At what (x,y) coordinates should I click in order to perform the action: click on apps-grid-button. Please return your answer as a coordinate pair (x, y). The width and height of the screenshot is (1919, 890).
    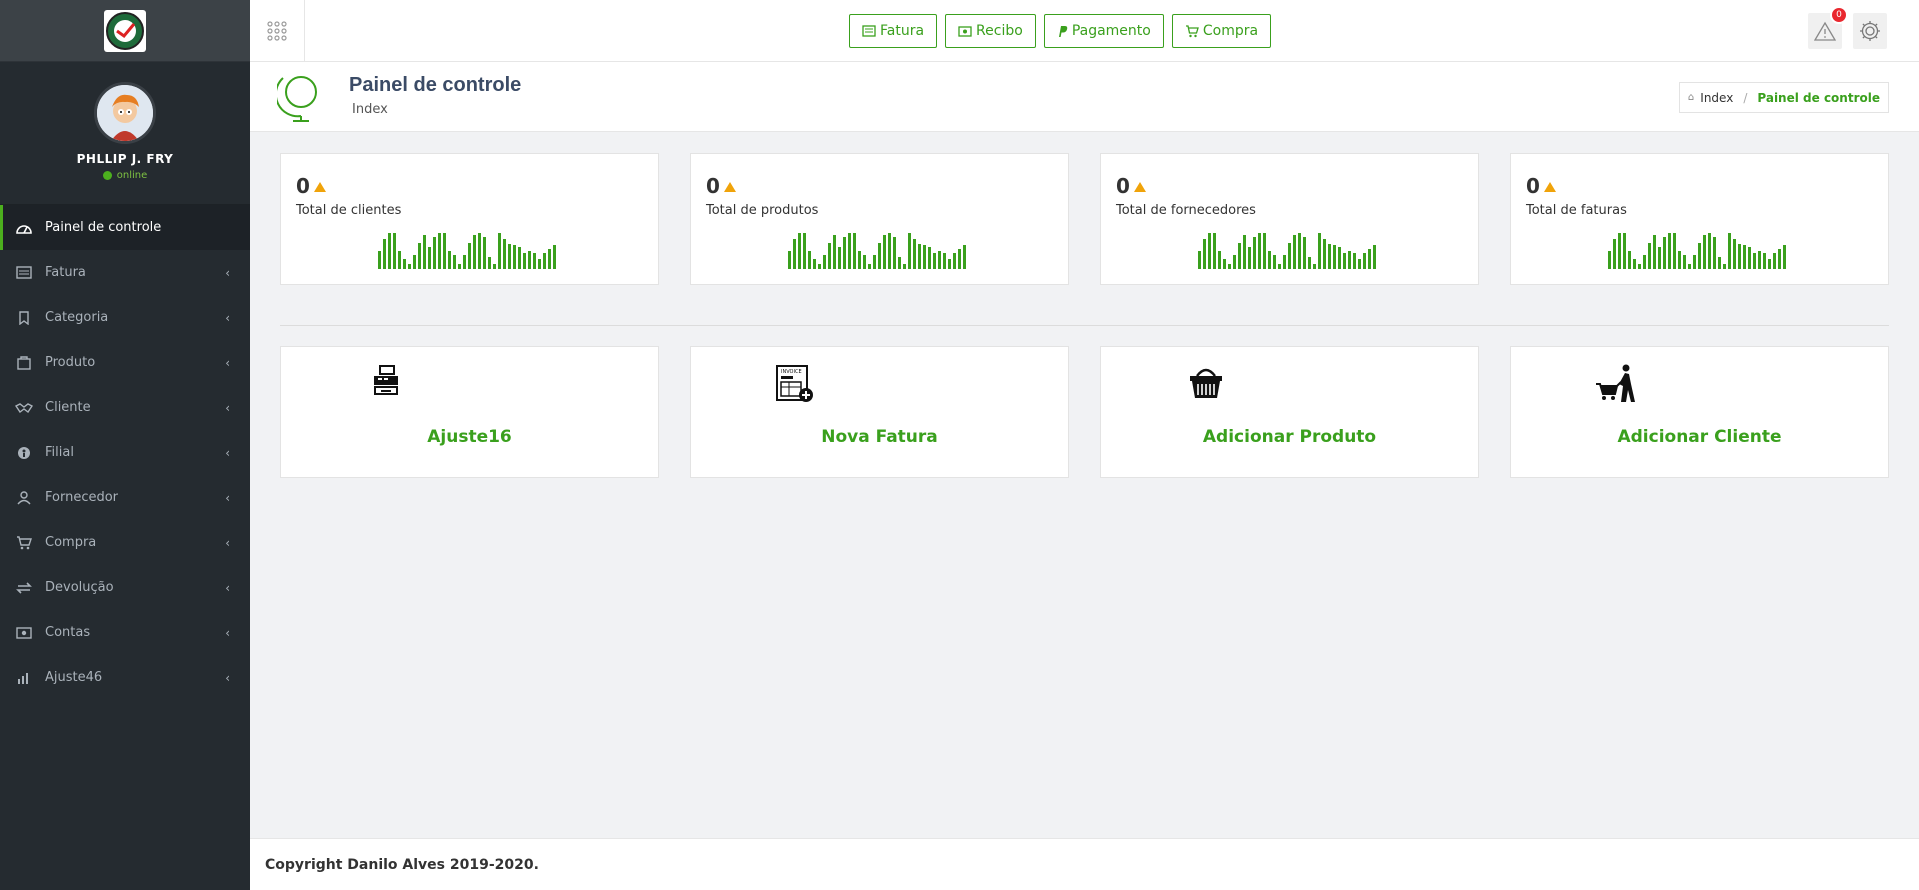
    Looking at the image, I should click on (277, 31).